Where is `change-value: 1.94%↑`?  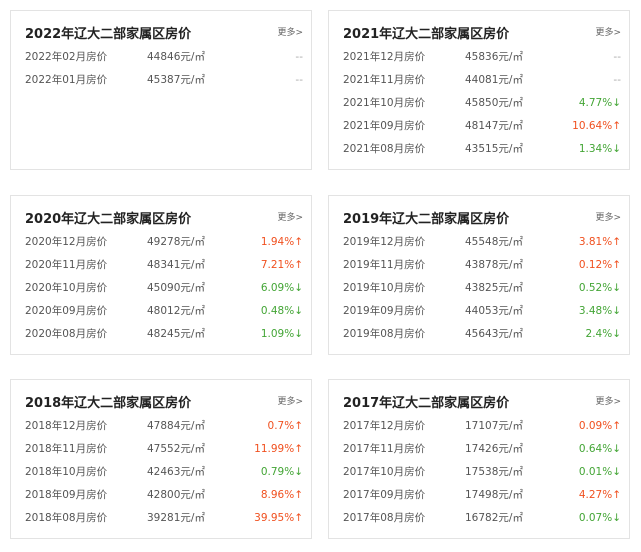 change-value: 1.94%↑ is located at coordinates (281, 242).